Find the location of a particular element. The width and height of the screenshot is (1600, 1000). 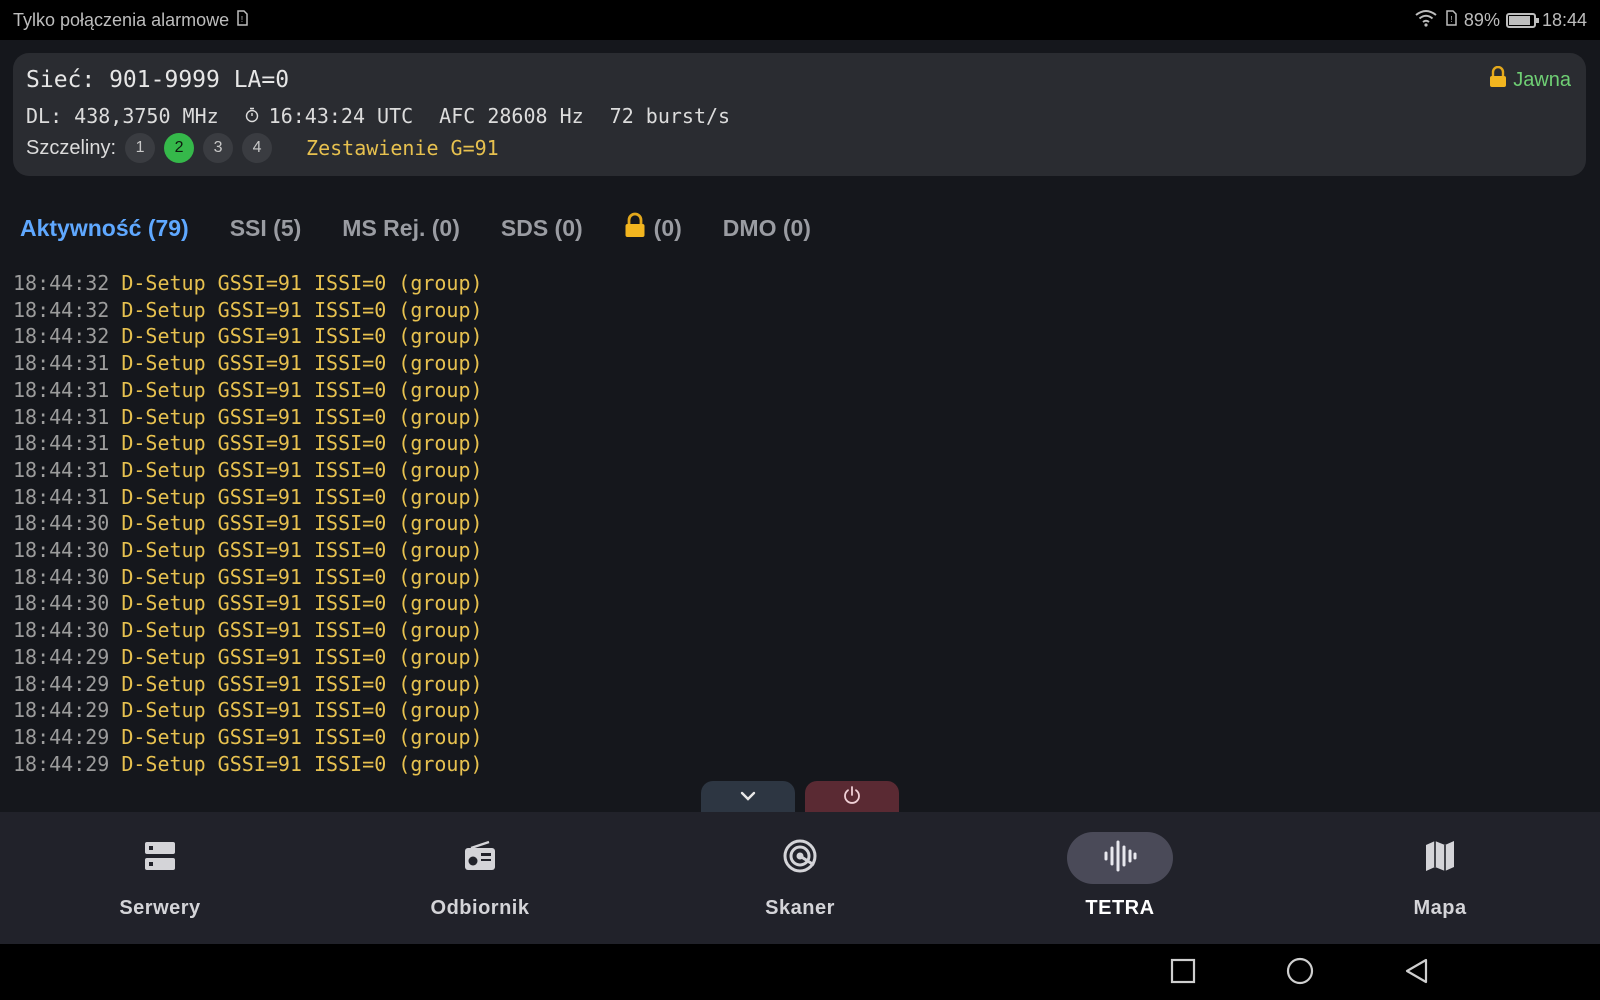

sim-alert-icon: ! is located at coordinates (242, 20).